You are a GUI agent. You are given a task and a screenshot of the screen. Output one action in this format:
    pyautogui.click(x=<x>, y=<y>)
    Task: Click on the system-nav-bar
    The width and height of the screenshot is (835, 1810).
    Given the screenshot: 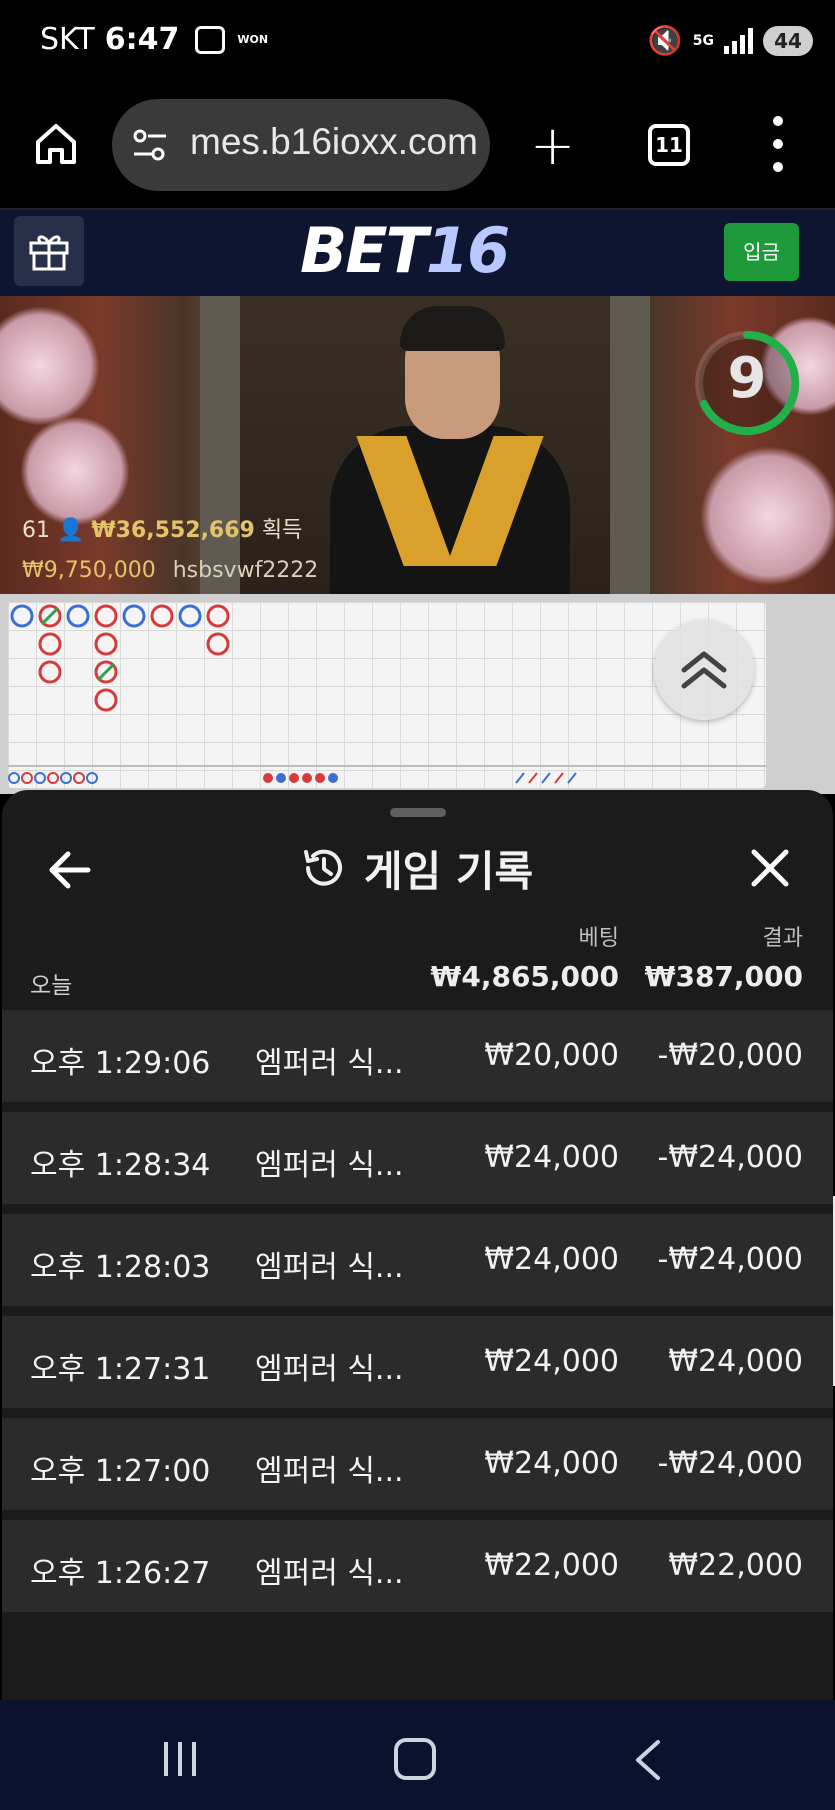 What is the action you would take?
    pyautogui.click(x=417, y=1755)
    